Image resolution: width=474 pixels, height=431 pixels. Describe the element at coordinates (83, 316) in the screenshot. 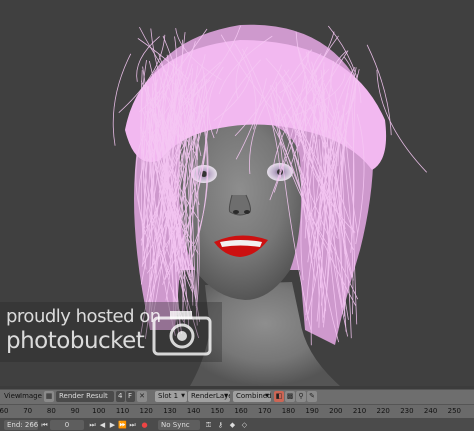

I see `watermark-line1: proudly hosted on` at that location.